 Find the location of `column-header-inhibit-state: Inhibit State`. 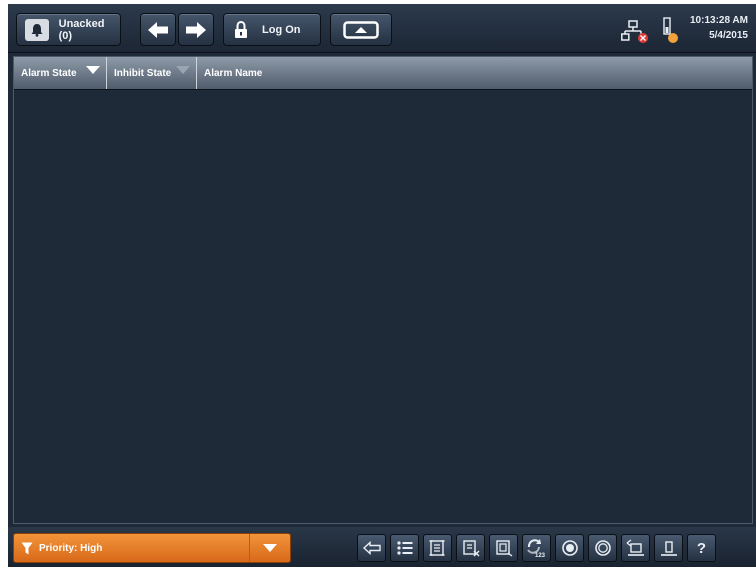

column-header-inhibit-state: Inhibit State is located at coordinates (152, 73).